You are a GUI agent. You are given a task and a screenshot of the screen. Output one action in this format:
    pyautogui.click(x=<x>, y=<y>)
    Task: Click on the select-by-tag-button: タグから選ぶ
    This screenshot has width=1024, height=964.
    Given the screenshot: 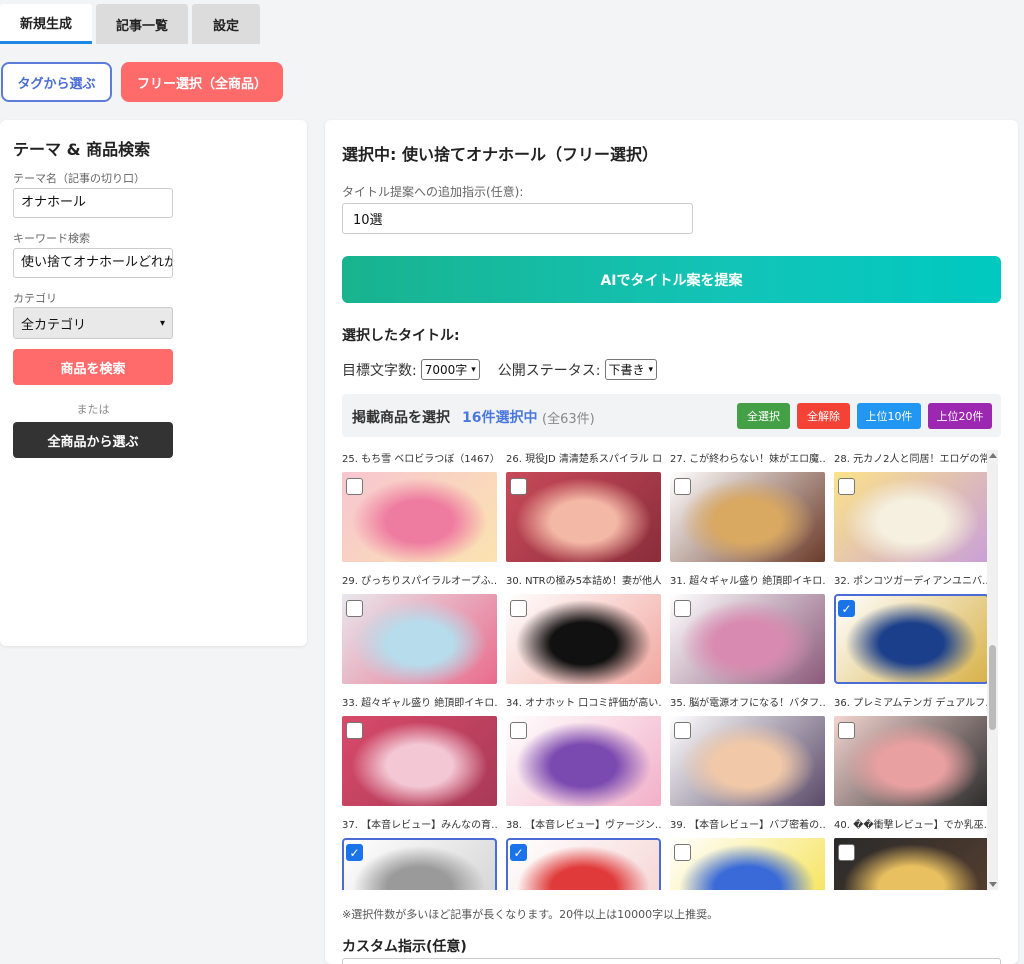 What is the action you would take?
    pyautogui.click(x=56, y=82)
    